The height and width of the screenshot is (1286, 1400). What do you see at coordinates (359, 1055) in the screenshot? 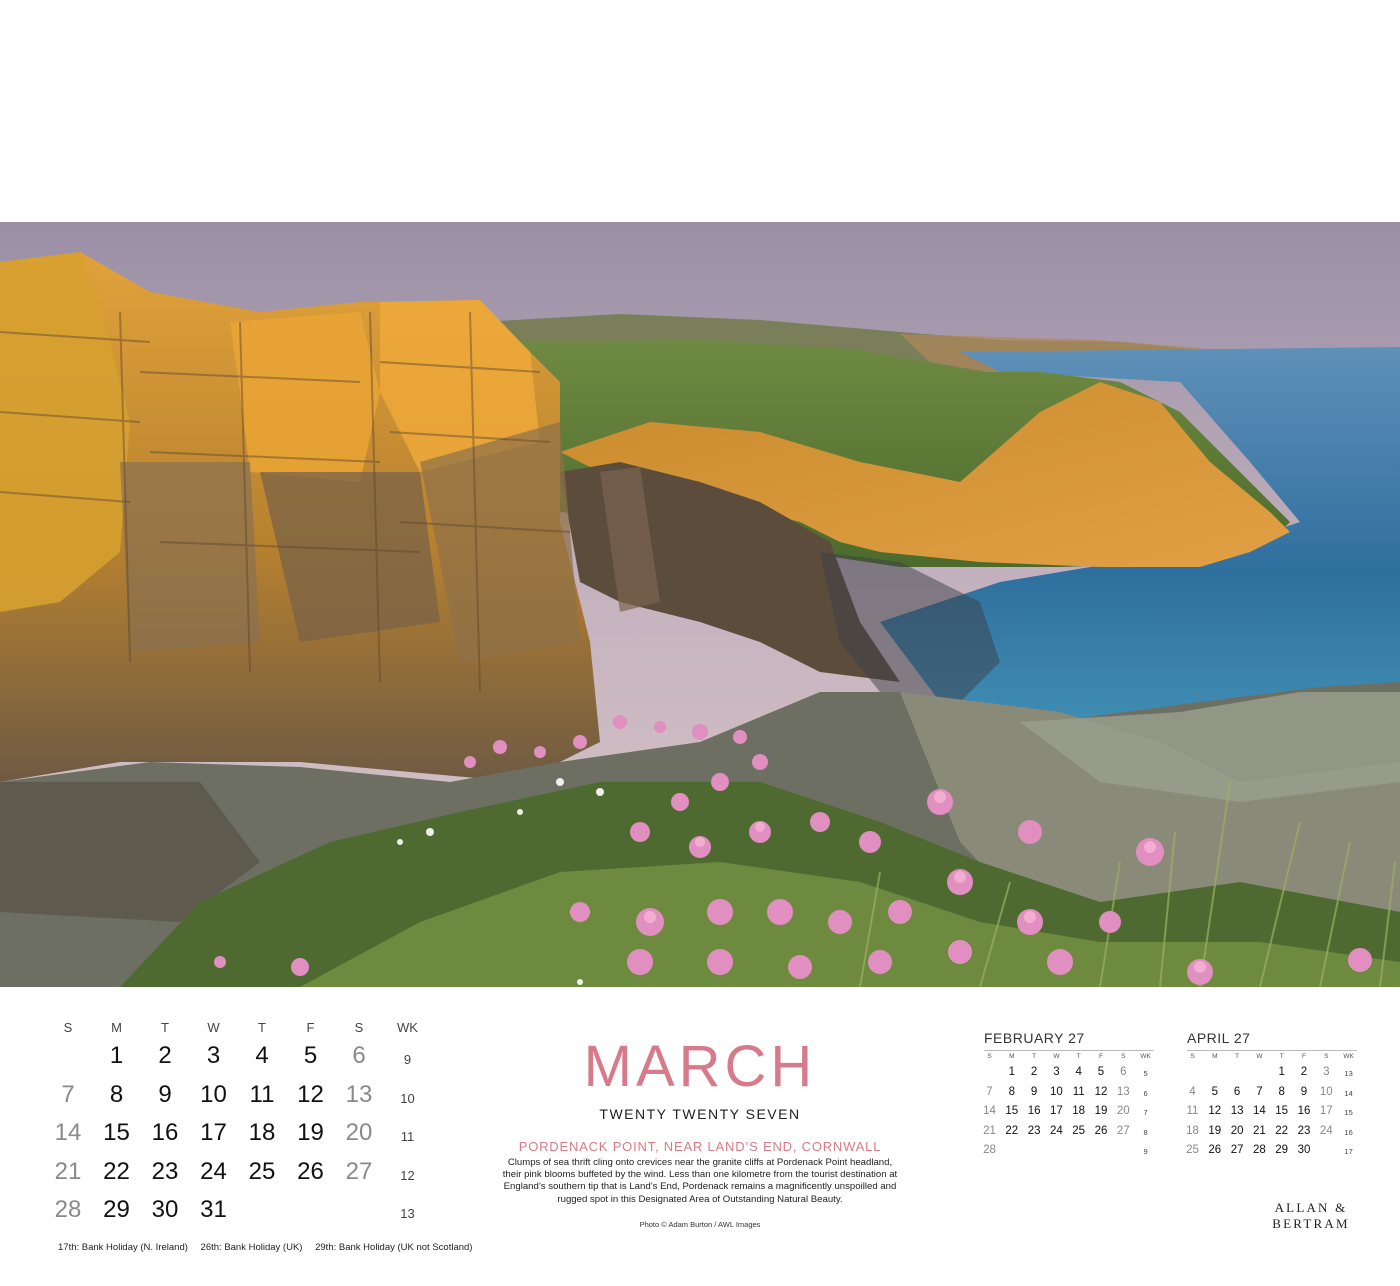
I see `calendar-day: 6` at bounding box center [359, 1055].